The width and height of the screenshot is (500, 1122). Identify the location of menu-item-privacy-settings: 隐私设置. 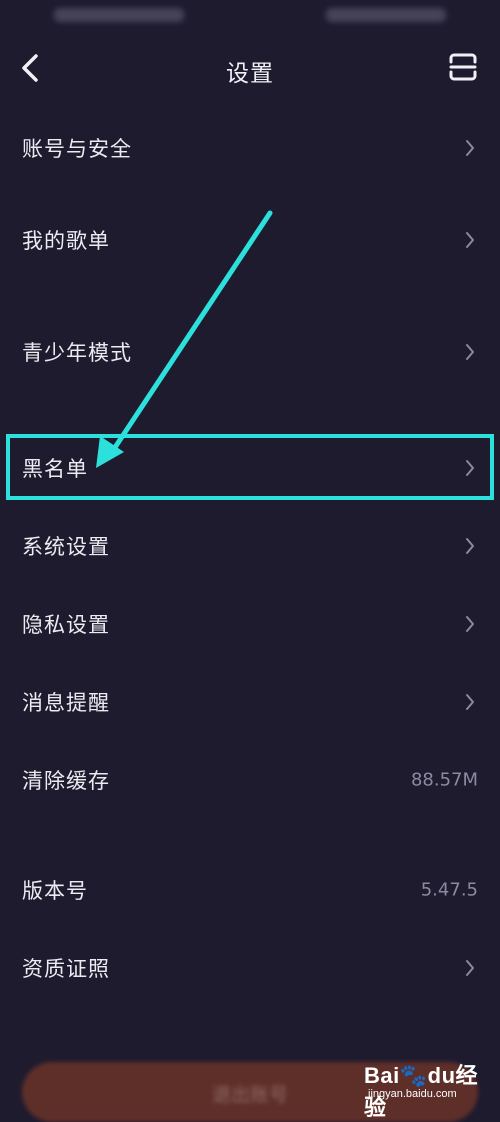
(250, 624).